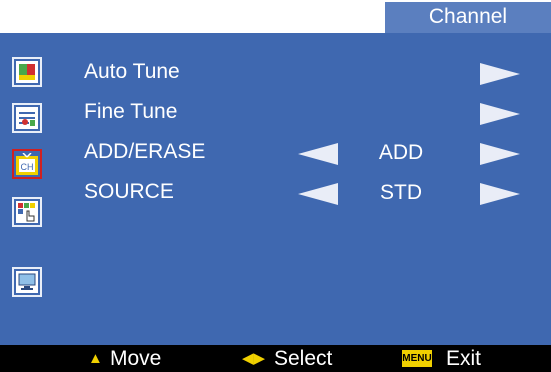  Describe the element at coordinates (275, 16) in the screenshot. I see `top-bar: Channel` at that location.